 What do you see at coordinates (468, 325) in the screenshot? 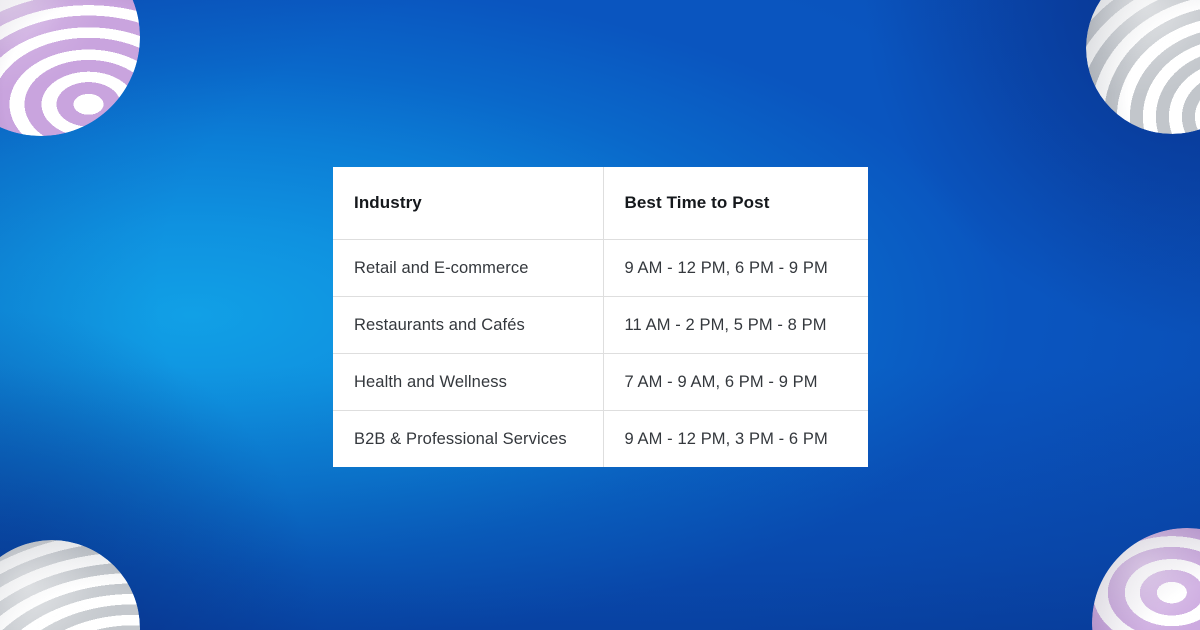
I see `cell-industry: Restaurants and Cafés` at bounding box center [468, 325].